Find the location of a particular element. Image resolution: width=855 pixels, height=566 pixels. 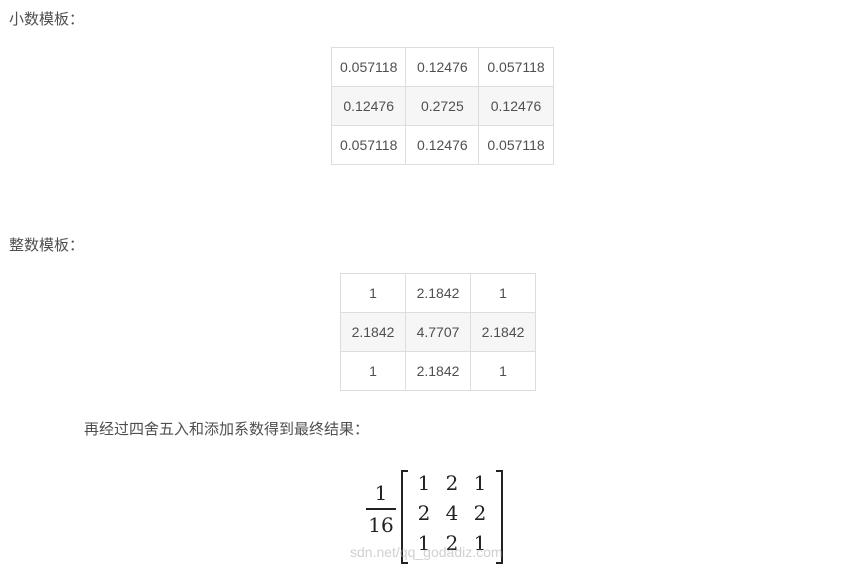

table-row: 2.1842 4.7707 2.1842 is located at coordinates (438, 332).